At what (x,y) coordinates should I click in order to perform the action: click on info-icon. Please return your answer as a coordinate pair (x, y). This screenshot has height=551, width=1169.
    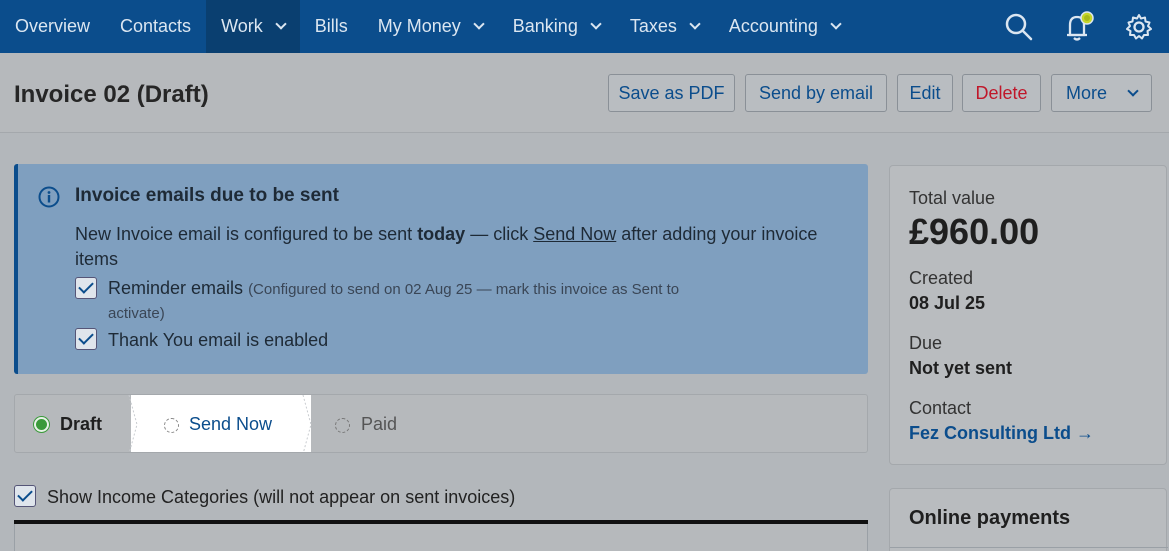
    Looking at the image, I should click on (49, 199).